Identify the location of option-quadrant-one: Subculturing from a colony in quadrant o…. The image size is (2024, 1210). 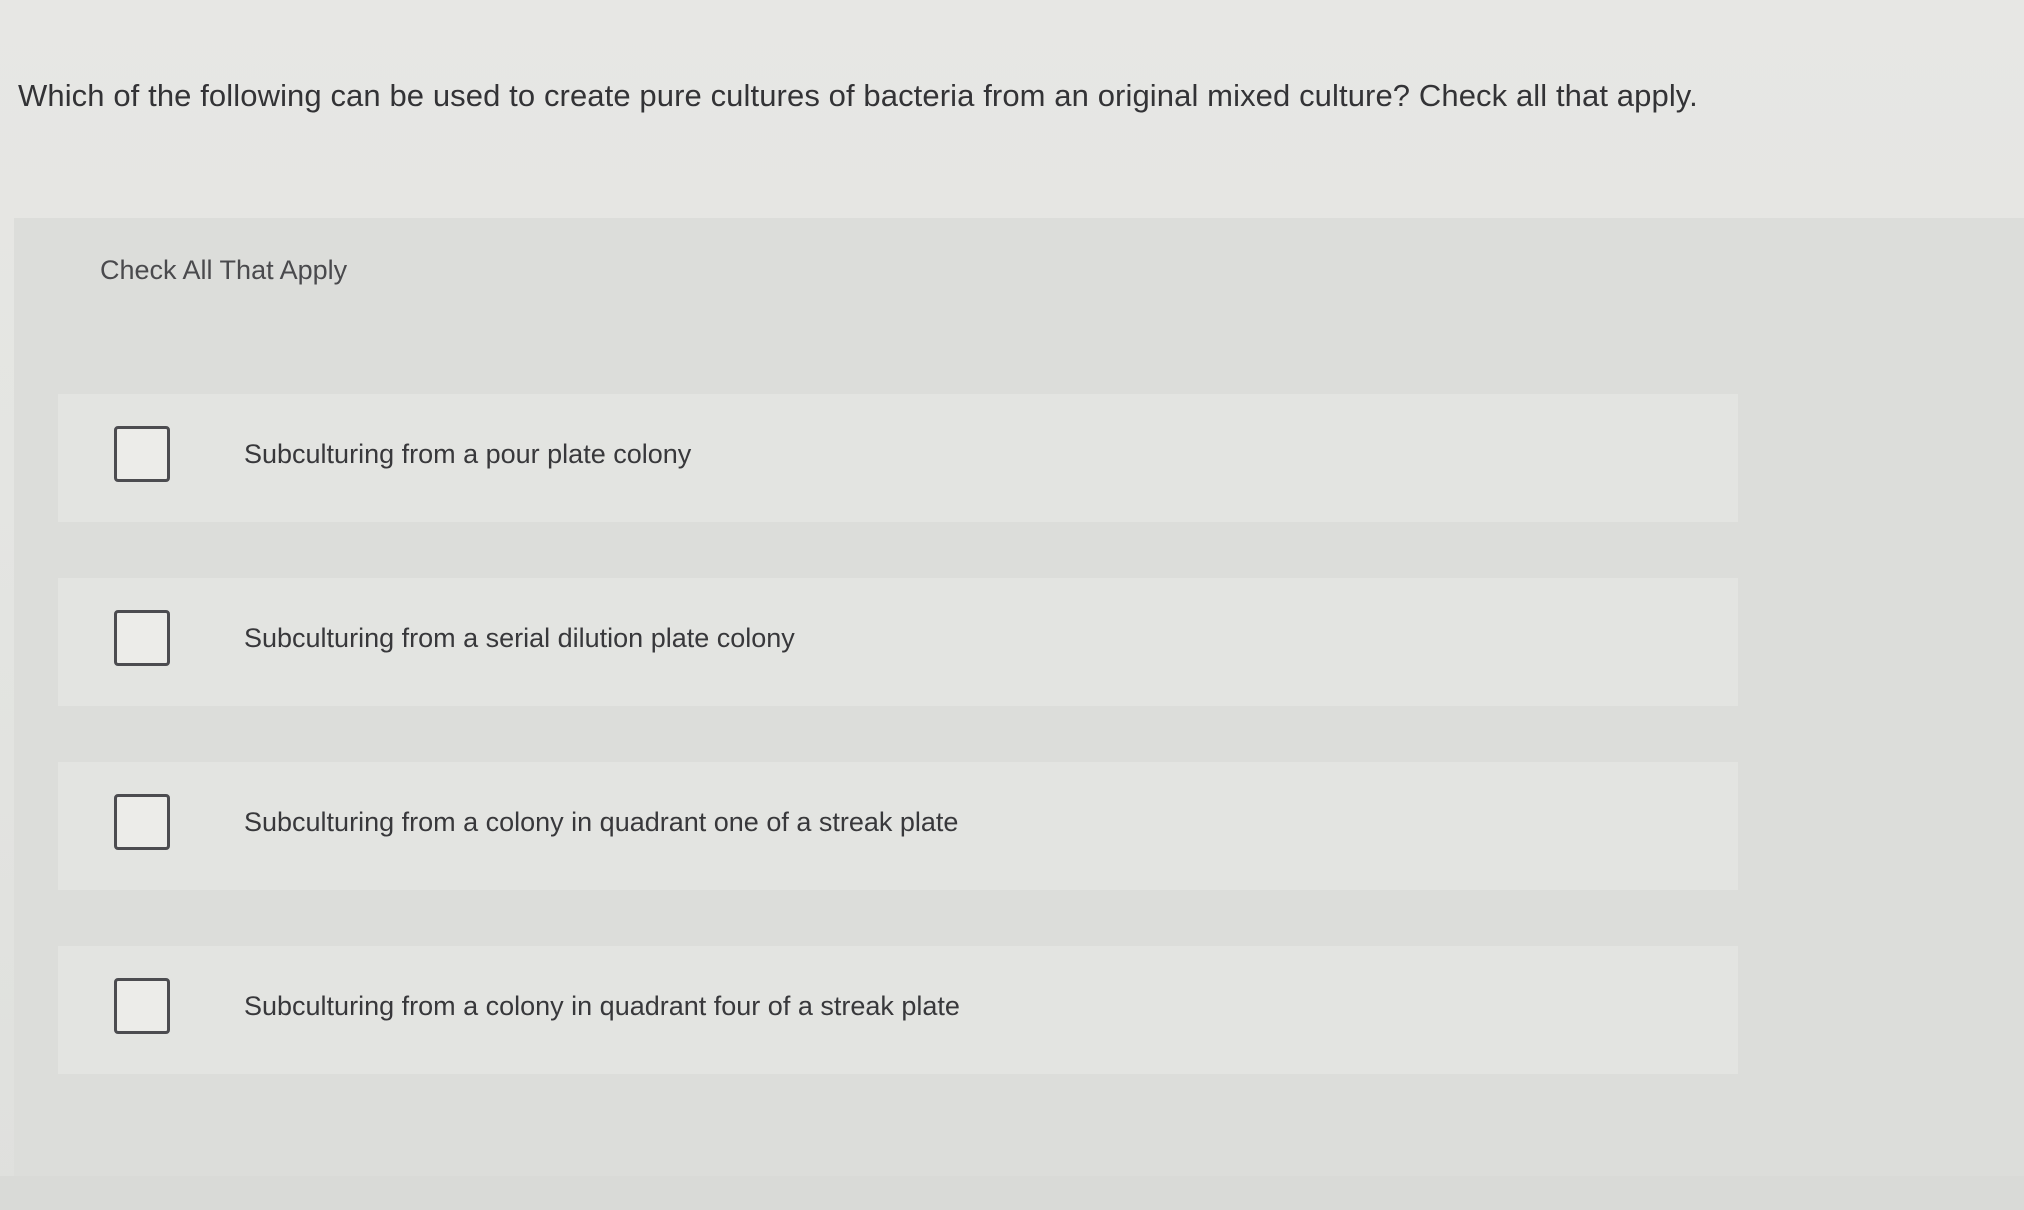
(898, 826).